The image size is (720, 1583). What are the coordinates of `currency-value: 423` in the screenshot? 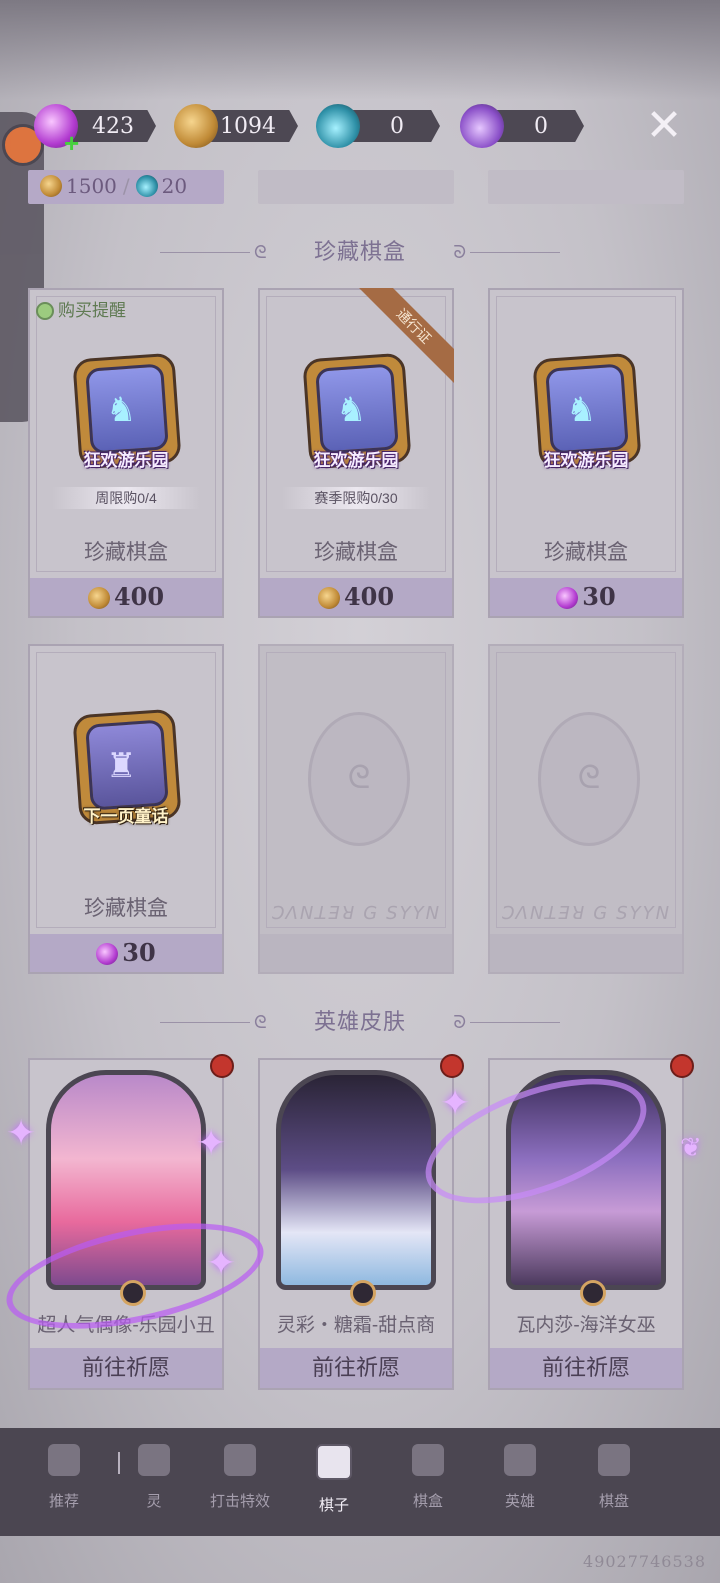 It's located at (113, 126).